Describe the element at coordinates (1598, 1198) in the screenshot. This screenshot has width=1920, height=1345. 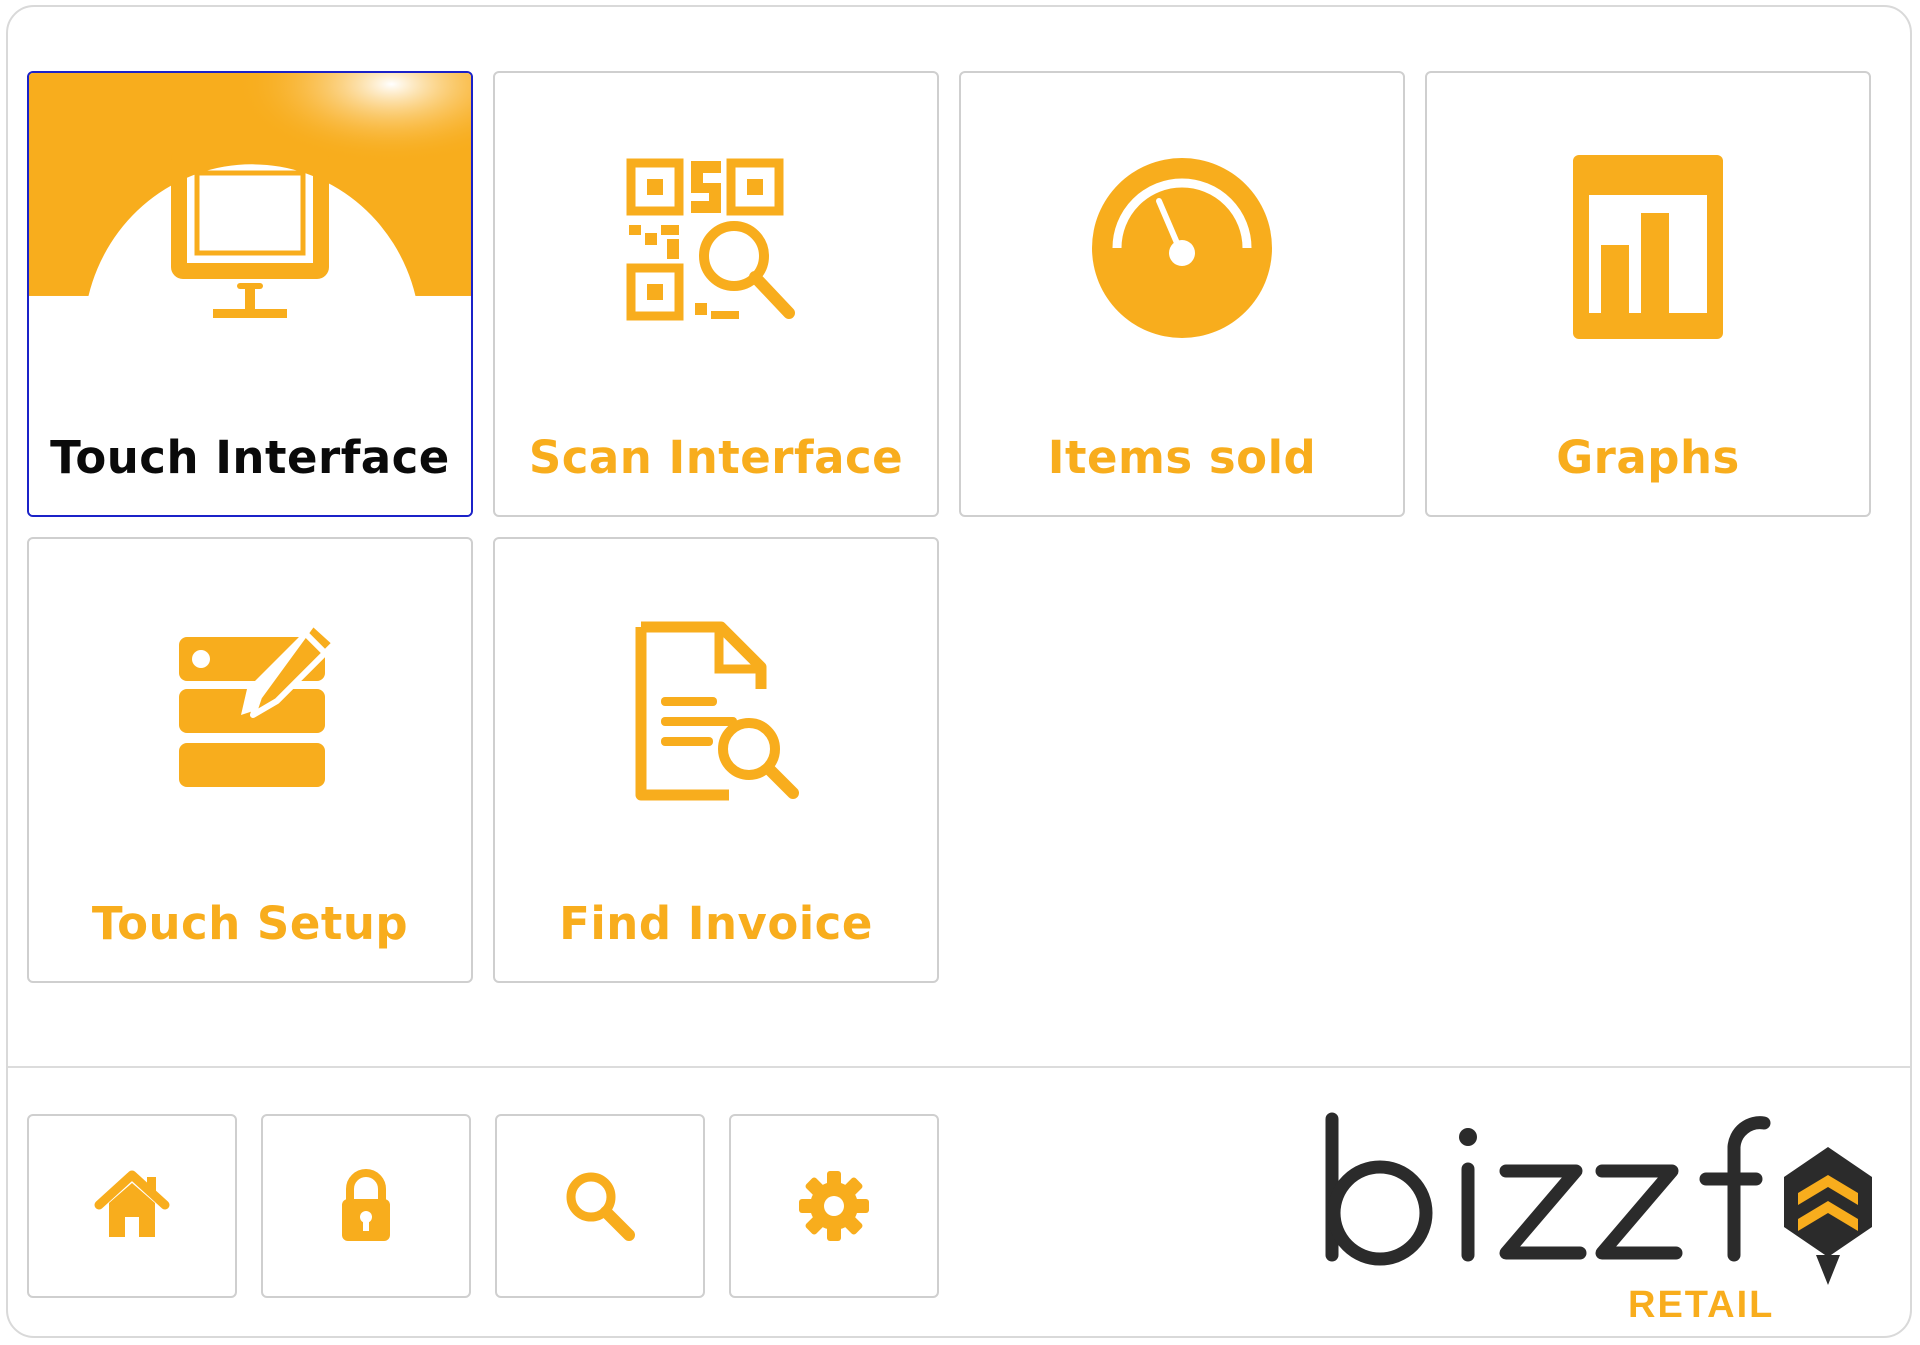
I see `bizzfo-logo: bizzfo` at that location.